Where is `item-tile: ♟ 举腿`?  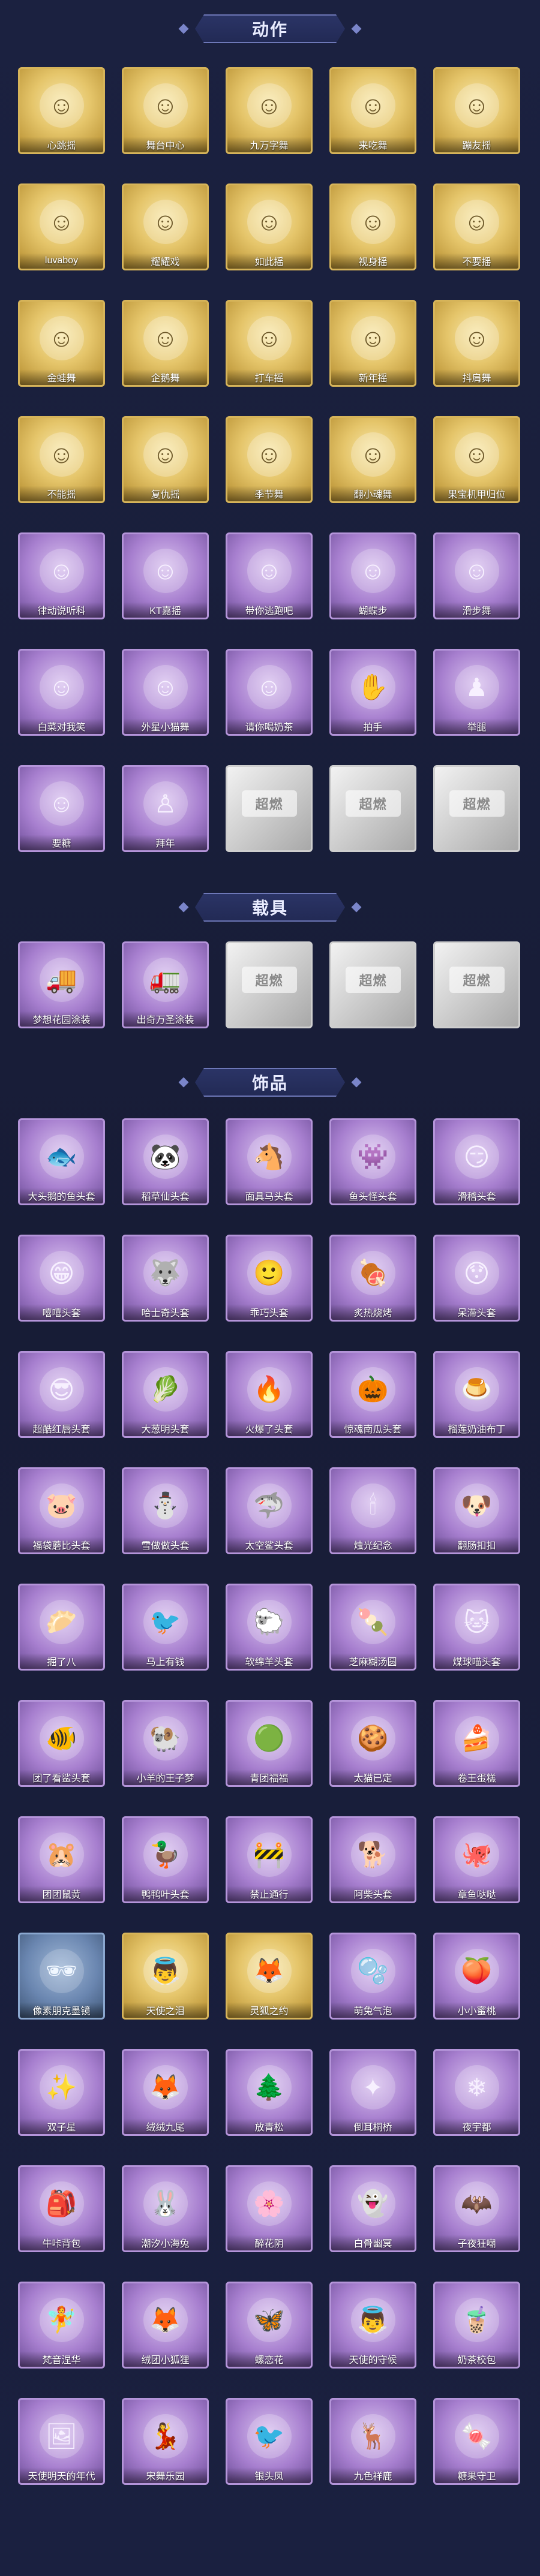
item-tile: ♟ 举腿 is located at coordinates (476, 692).